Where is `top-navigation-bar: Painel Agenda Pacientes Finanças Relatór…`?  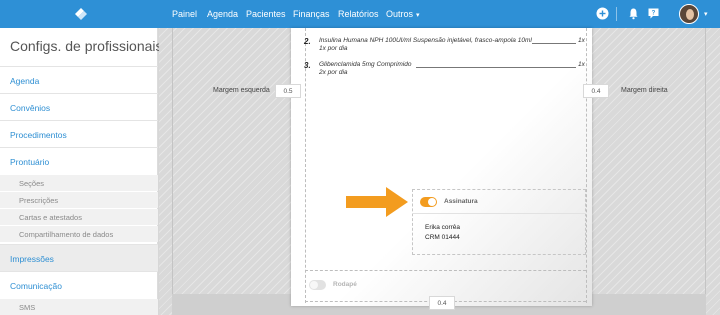 top-navigation-bar: Painel Agenda Pacientes Finanças Relatór… is located at coordinates (360, 14).